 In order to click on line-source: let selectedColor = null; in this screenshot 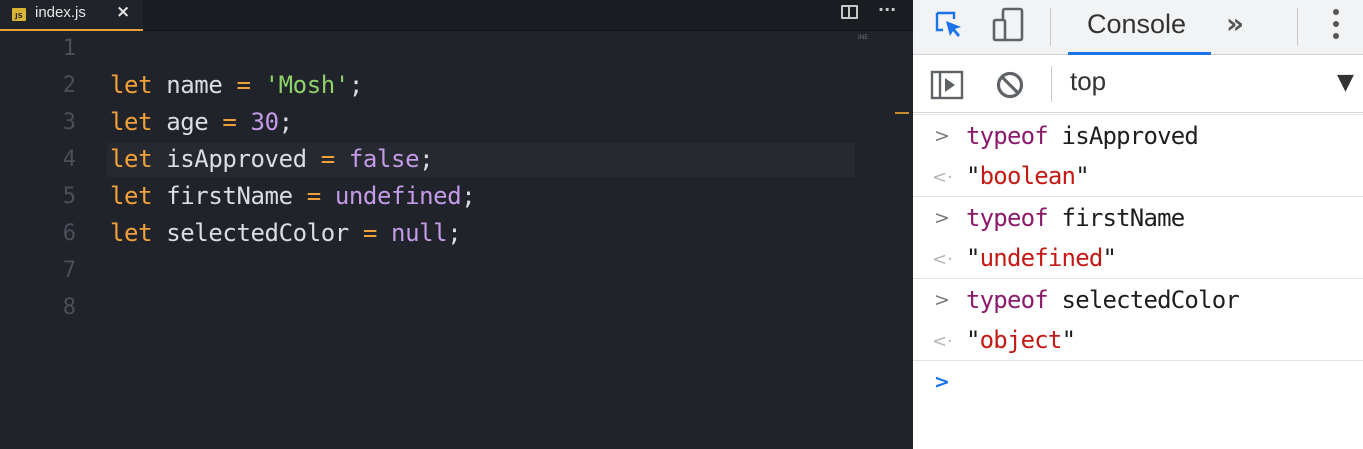, I will do `click(286, 233)`.